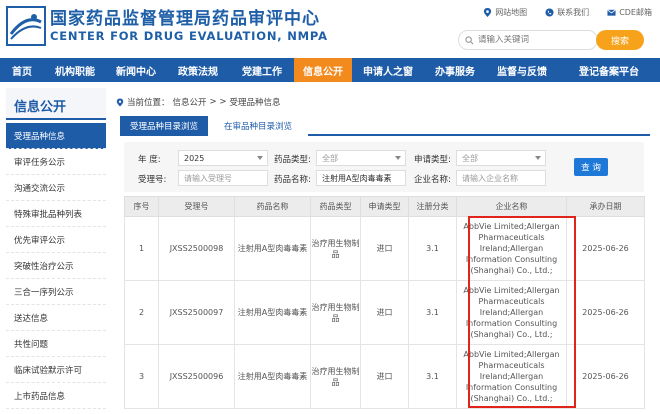 The height and width of the screenshot is (414, 660). I want to click on nav-item-party: 党建工作, so click(262, 70).